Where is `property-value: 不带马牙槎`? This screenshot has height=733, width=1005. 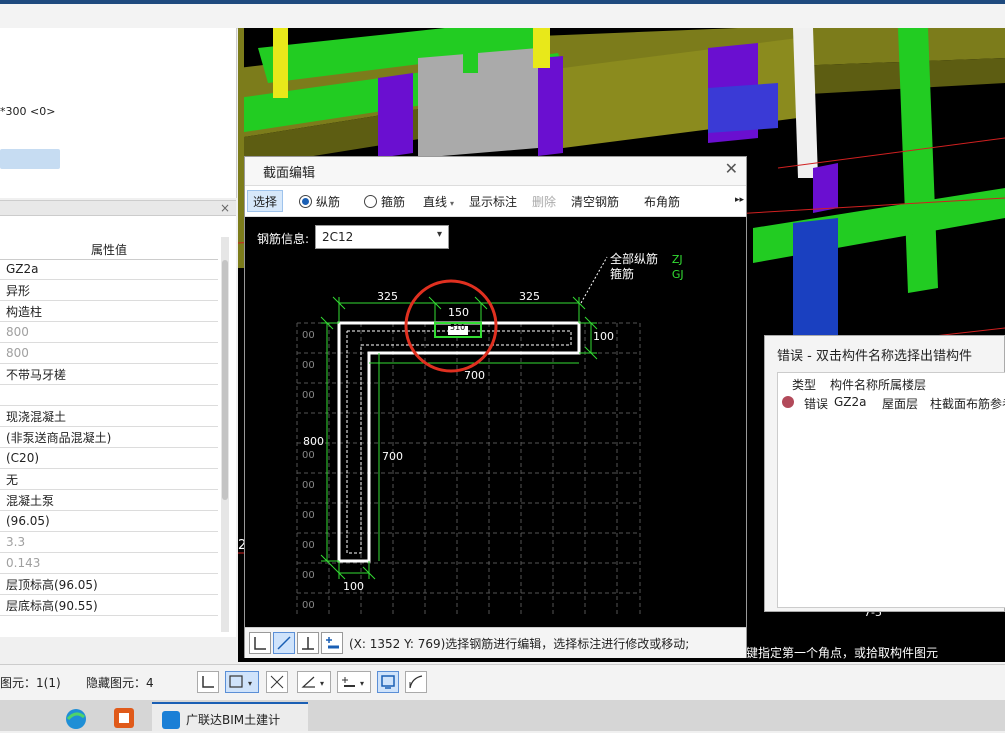
property-value: 不带马牙槎 is located at coordinates (109, 374).